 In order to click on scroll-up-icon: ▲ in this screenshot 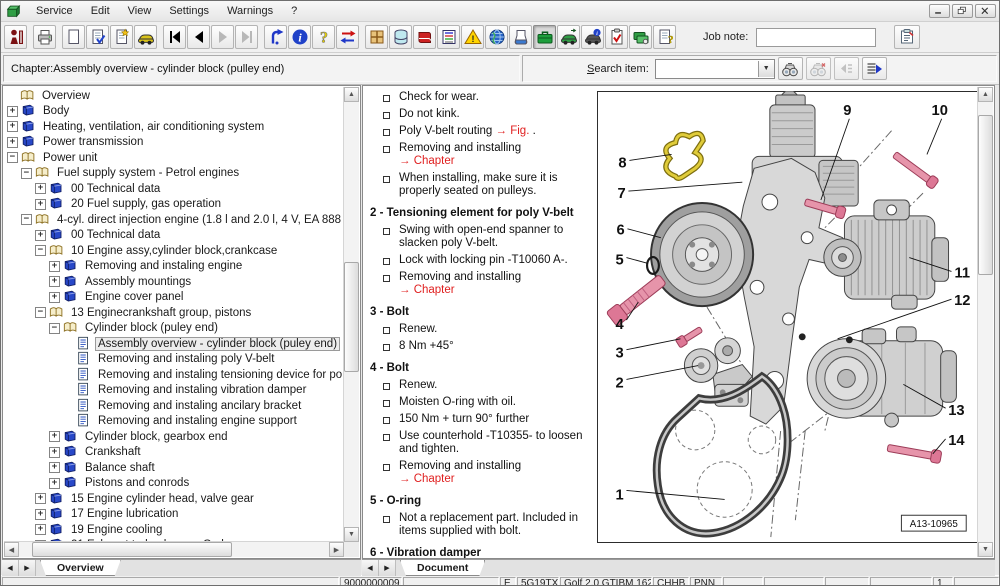, I will do `click(351, 94)`.